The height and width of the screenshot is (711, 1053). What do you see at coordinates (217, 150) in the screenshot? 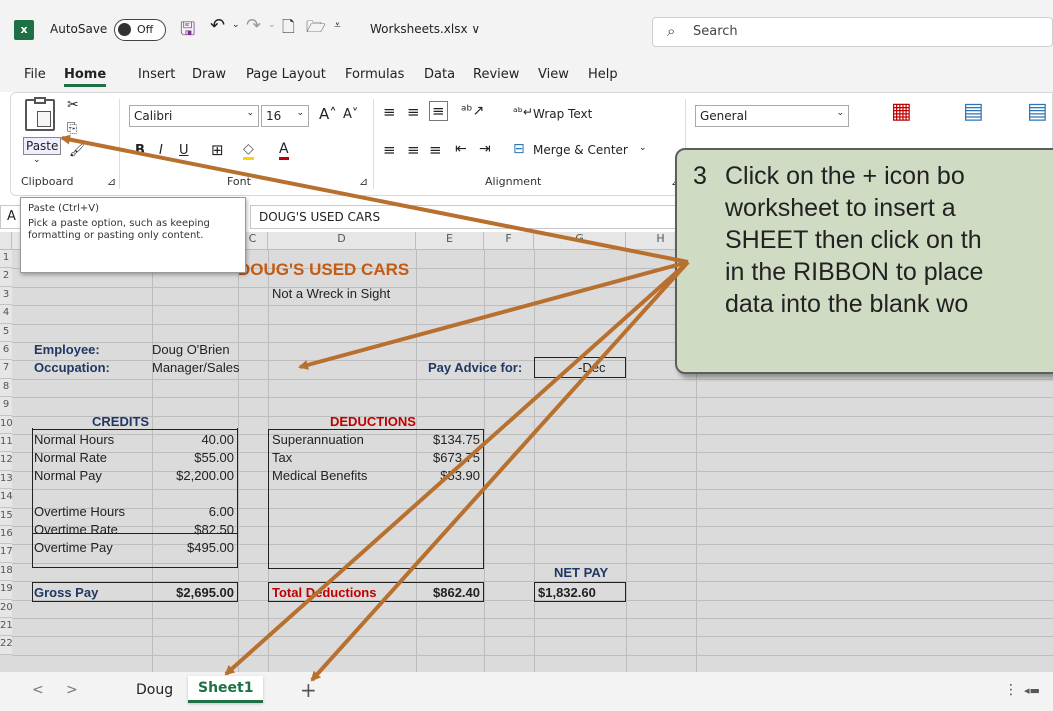
I see `borders-icon: ⊞` at bounding box center [217, 150].